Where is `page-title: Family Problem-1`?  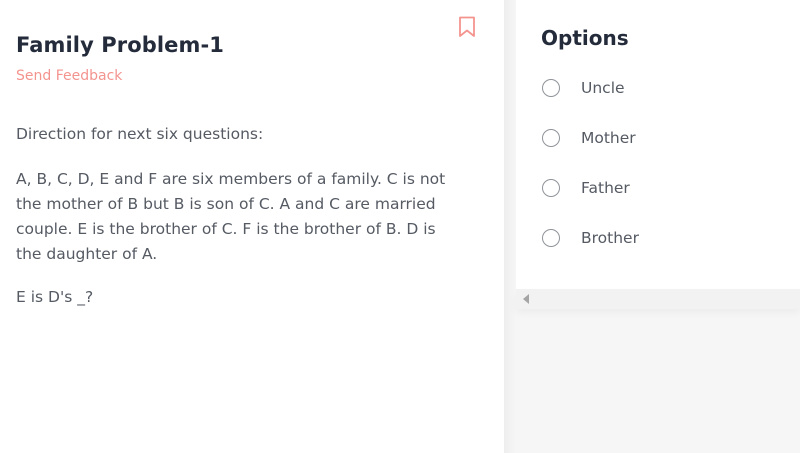 page-title: Family Problem-1 is located at coordinates (120, 45).